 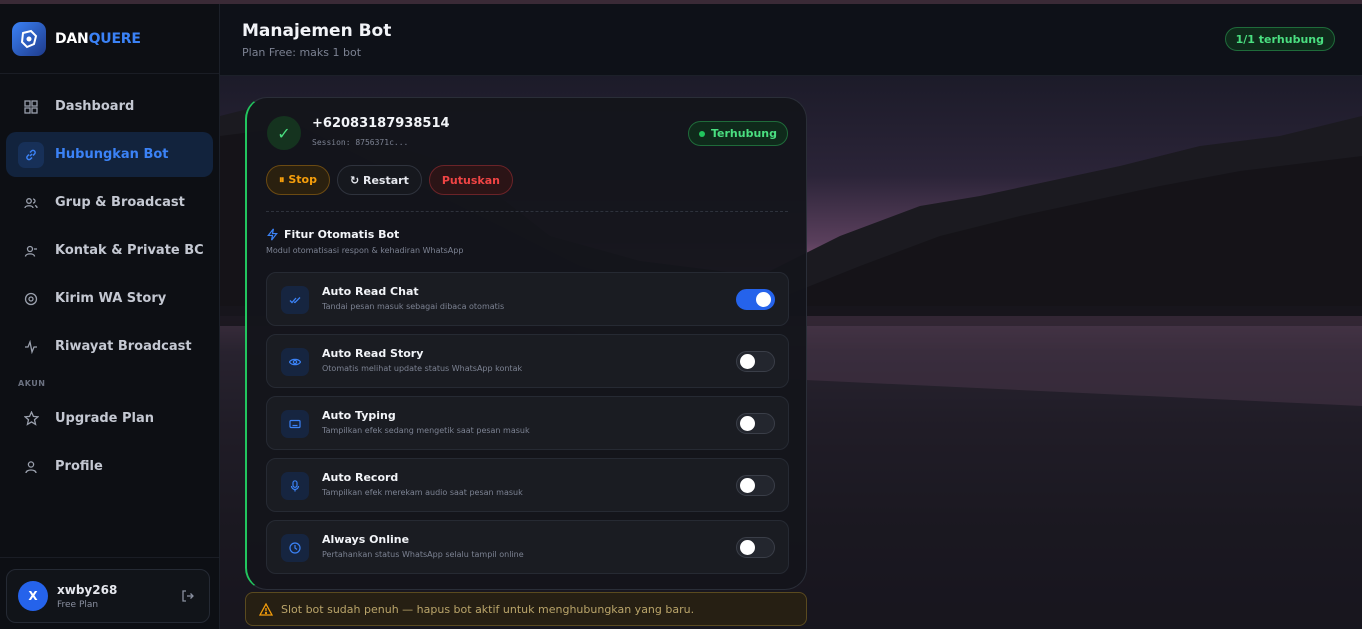 What do you see at coordinates (317, 31) in the screenshot?
I see `page-title: Manajemen Bot` at bounding box center [317, 31].